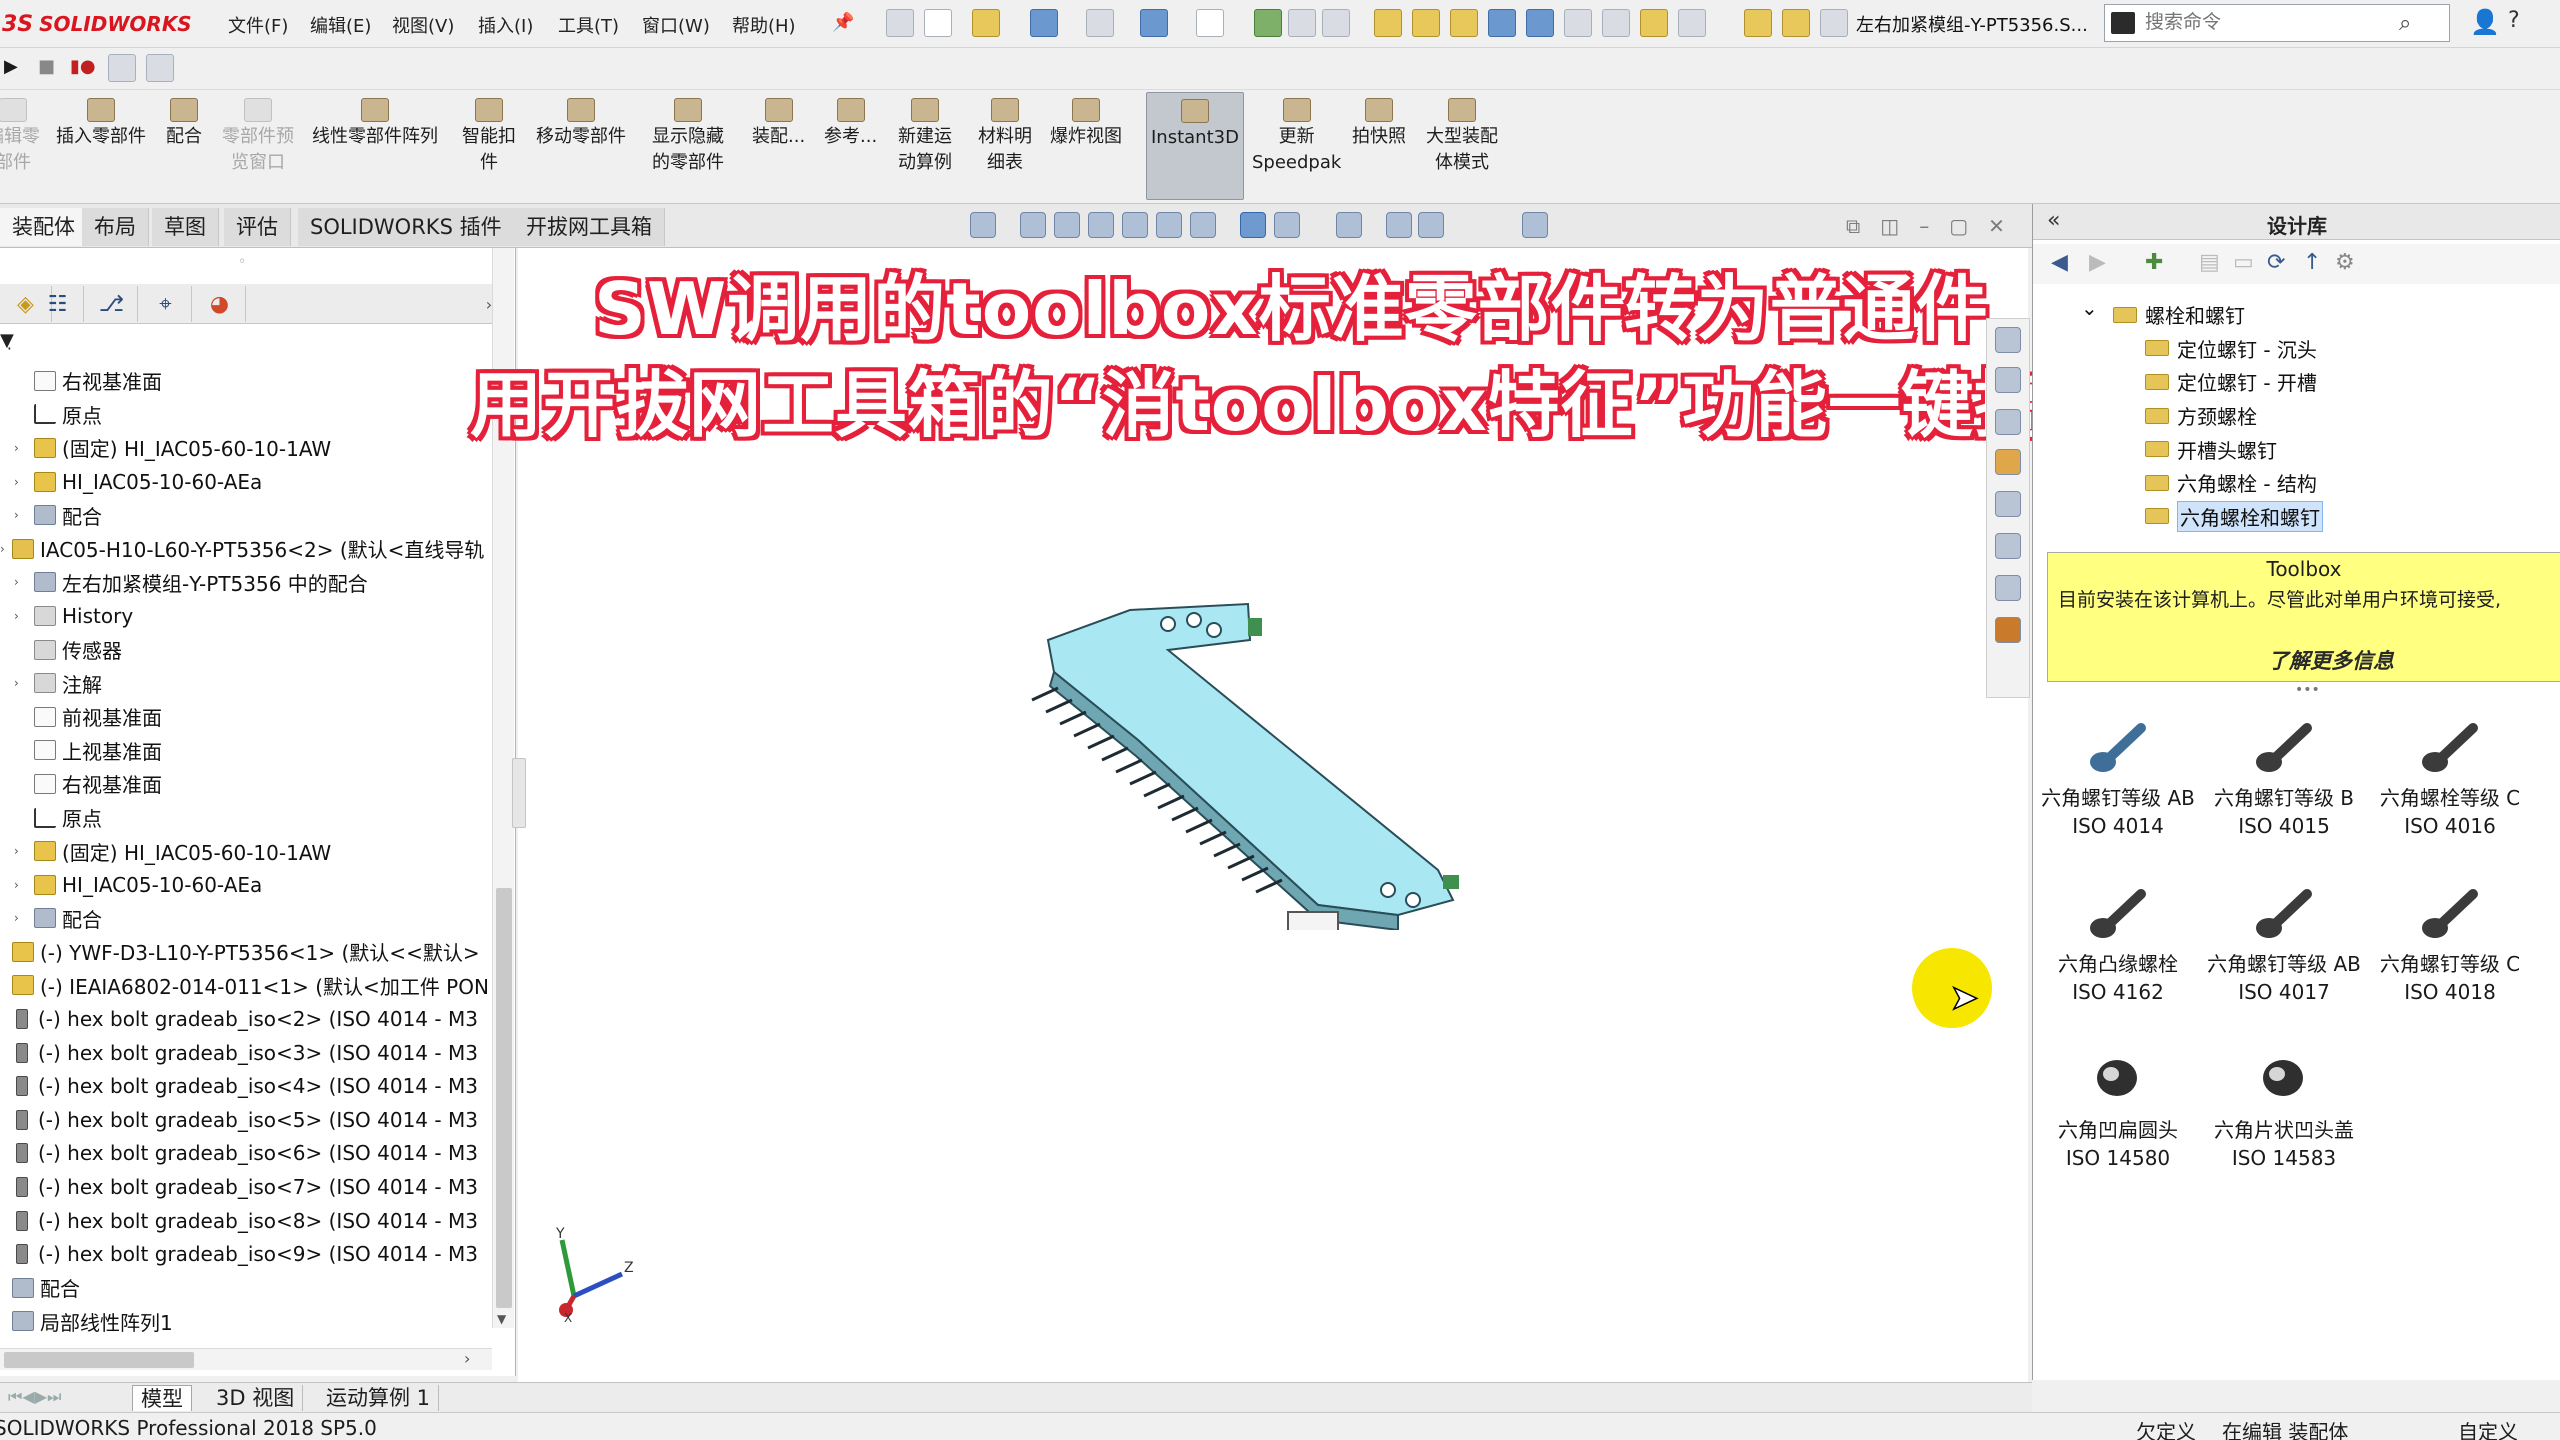 Image resolution: width=2560 pixels, height=1440 pixels. Describe the element at coordinates (1431, 225) in the screenshot. I see `view-settings-icon` at that location.